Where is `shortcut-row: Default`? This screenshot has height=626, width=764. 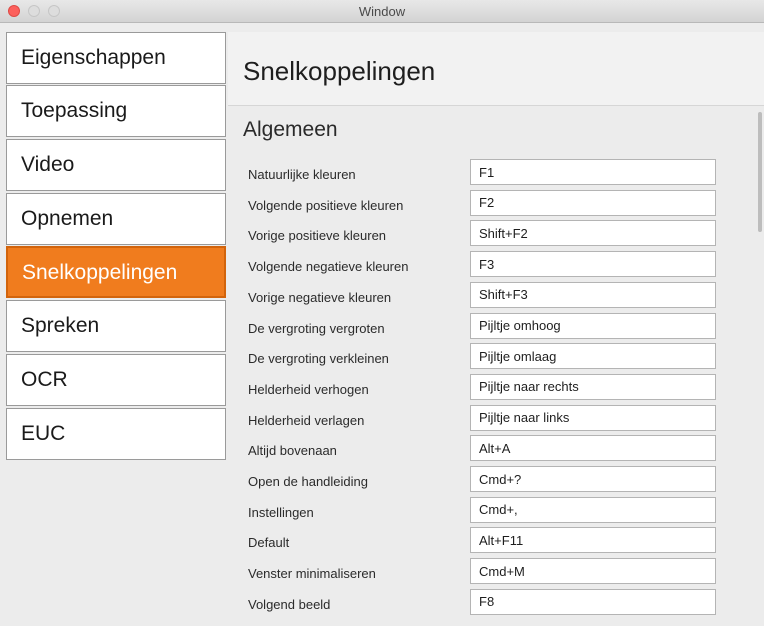
shortcut-row: Default is located at coordinates (483, 542).